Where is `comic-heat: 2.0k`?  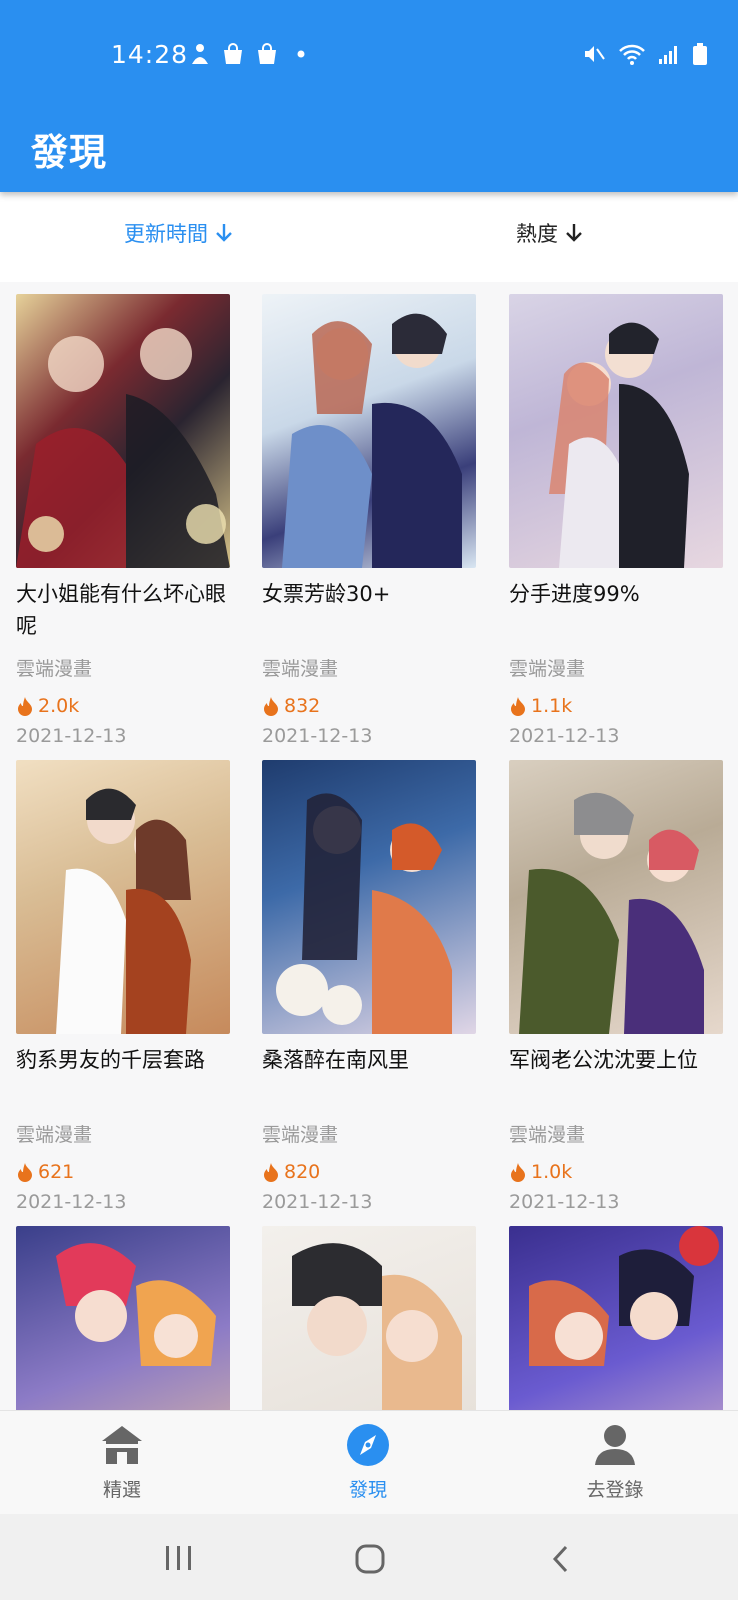 comic-heat: 2.0k is located at coordinates (123, 706).